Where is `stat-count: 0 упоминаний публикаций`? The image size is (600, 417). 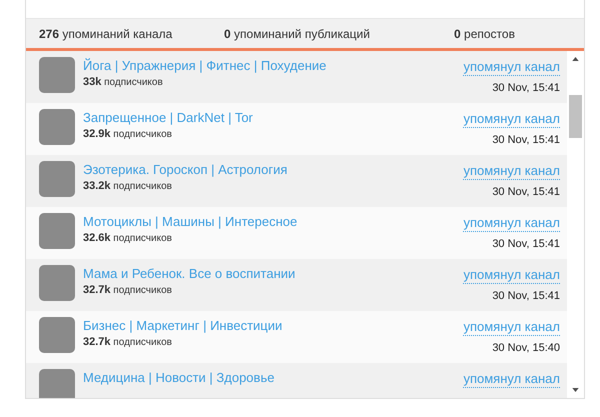 stat-count: 0 упоминаний публикаций is located at coordinates (297, 33).